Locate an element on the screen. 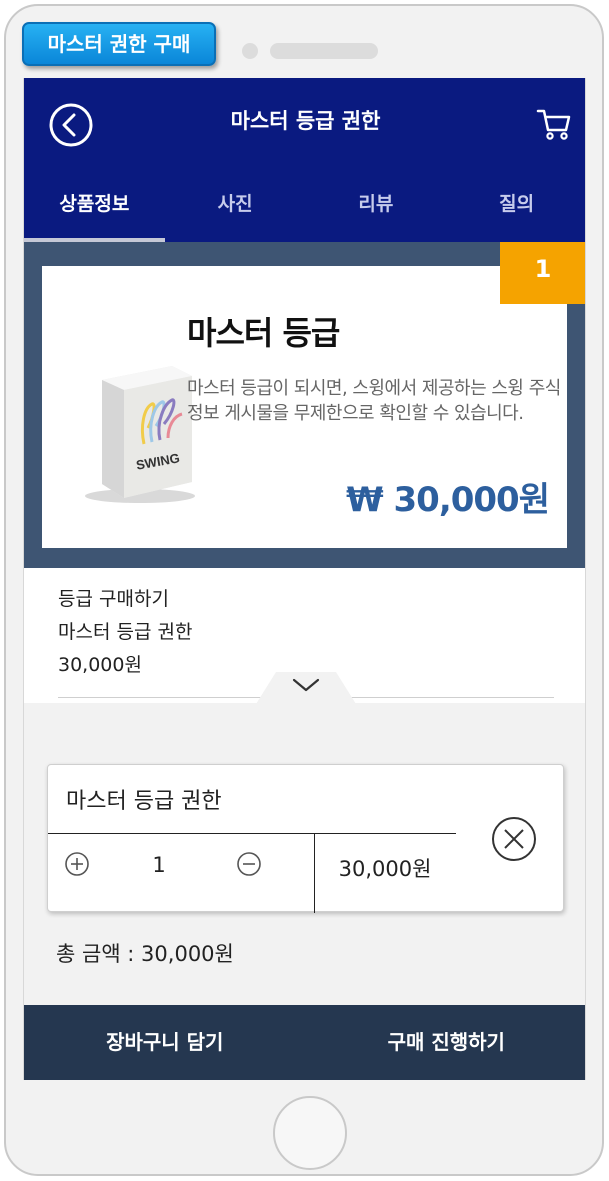  product-tabs: 상품정보 사진 리뷰 질의 is located at coordinates (304, 210).